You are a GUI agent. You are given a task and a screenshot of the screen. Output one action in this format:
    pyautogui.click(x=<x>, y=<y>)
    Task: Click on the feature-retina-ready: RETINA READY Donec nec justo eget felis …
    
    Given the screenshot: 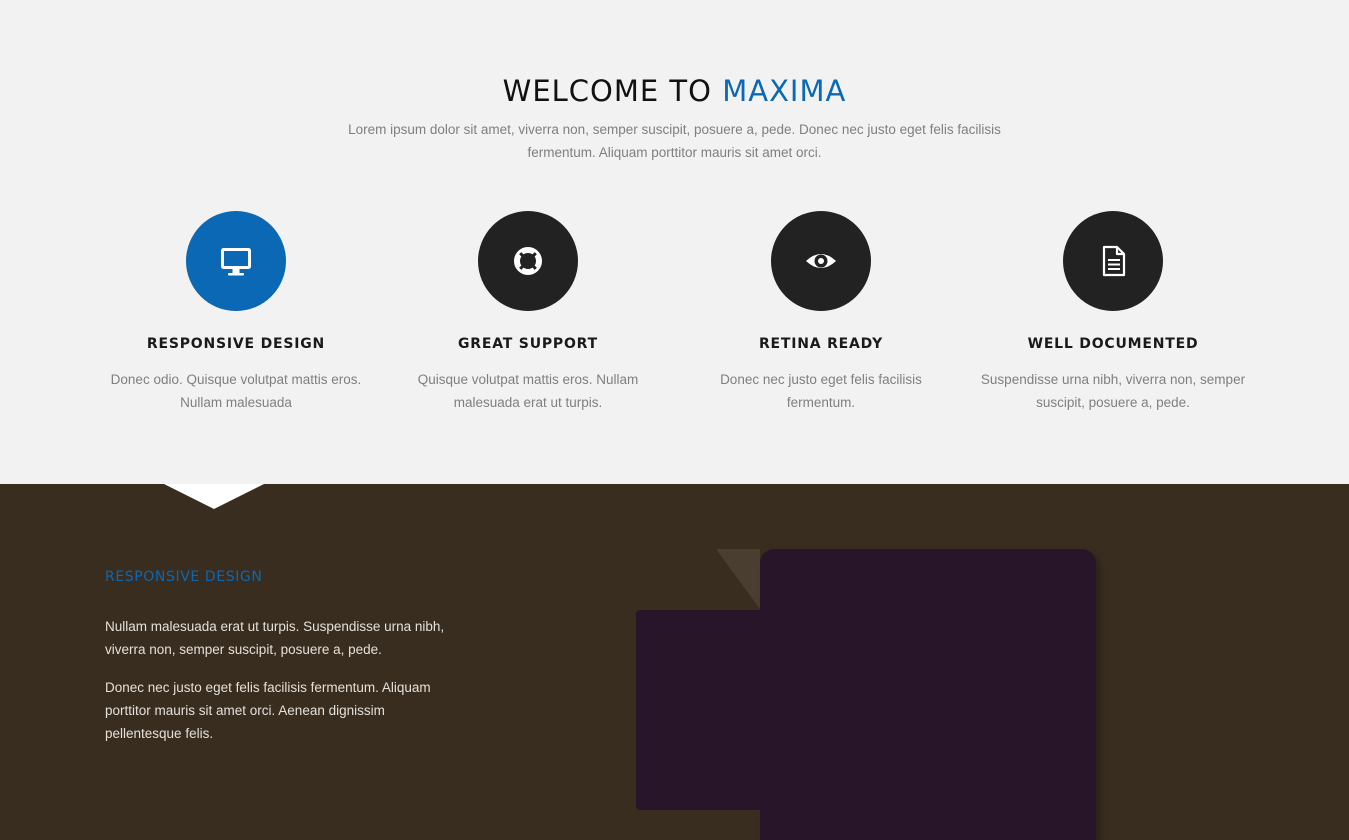 What is the action you would take?
    pyautogui.click(x=821, y=312)
    